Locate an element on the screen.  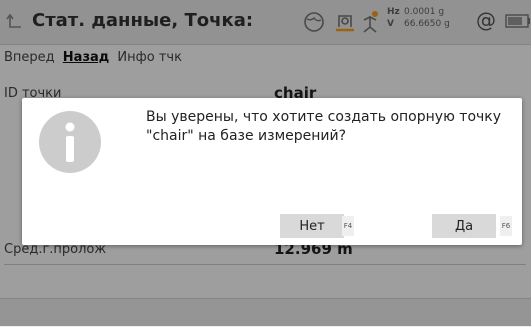
yes-button: Да is located at coordinates (464, 226).